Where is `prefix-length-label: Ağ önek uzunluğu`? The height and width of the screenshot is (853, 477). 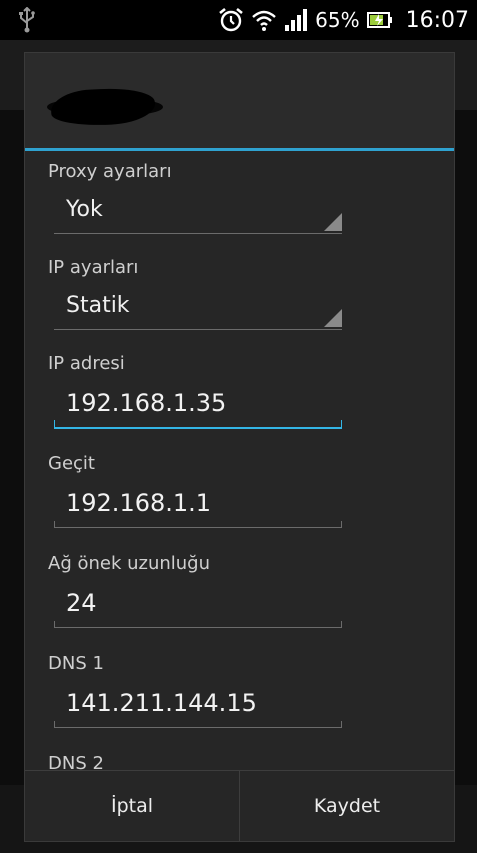
prefix-length-label: Ağ önek uzunluğu is located at coordinates (129, 563).